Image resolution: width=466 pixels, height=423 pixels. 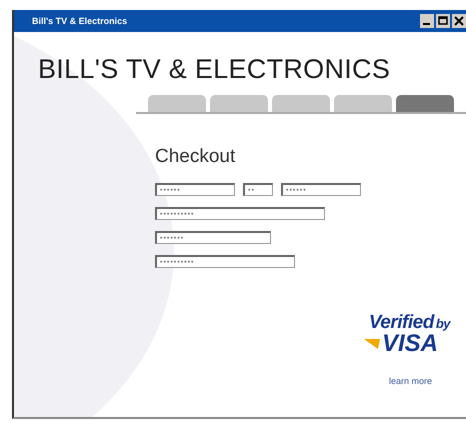 I want to click on window-title: Bill's TV & Electronics, so click(x=80, y=21).